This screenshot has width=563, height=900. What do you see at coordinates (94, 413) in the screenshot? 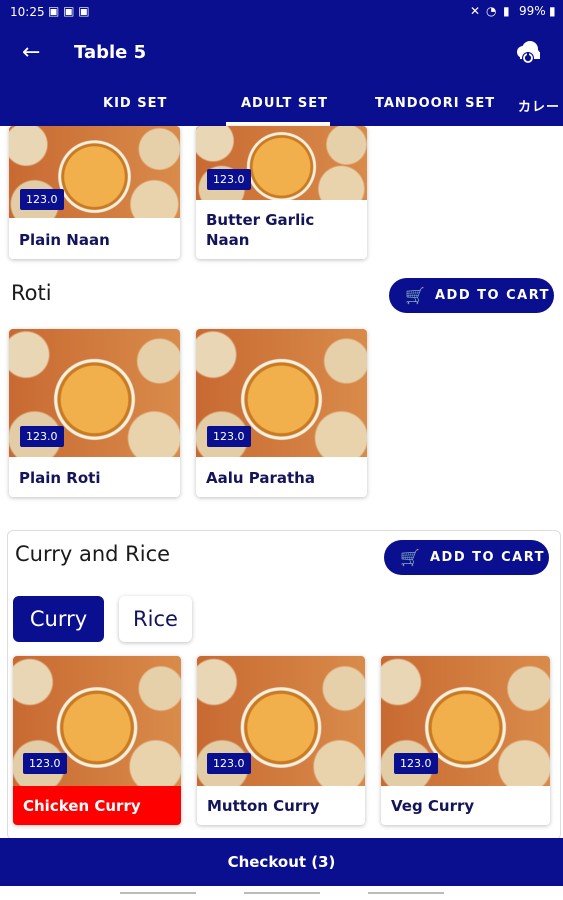
I see `menu-item-plain-roti: 123.0 Plain Roti` at bounding box center [94, 413].